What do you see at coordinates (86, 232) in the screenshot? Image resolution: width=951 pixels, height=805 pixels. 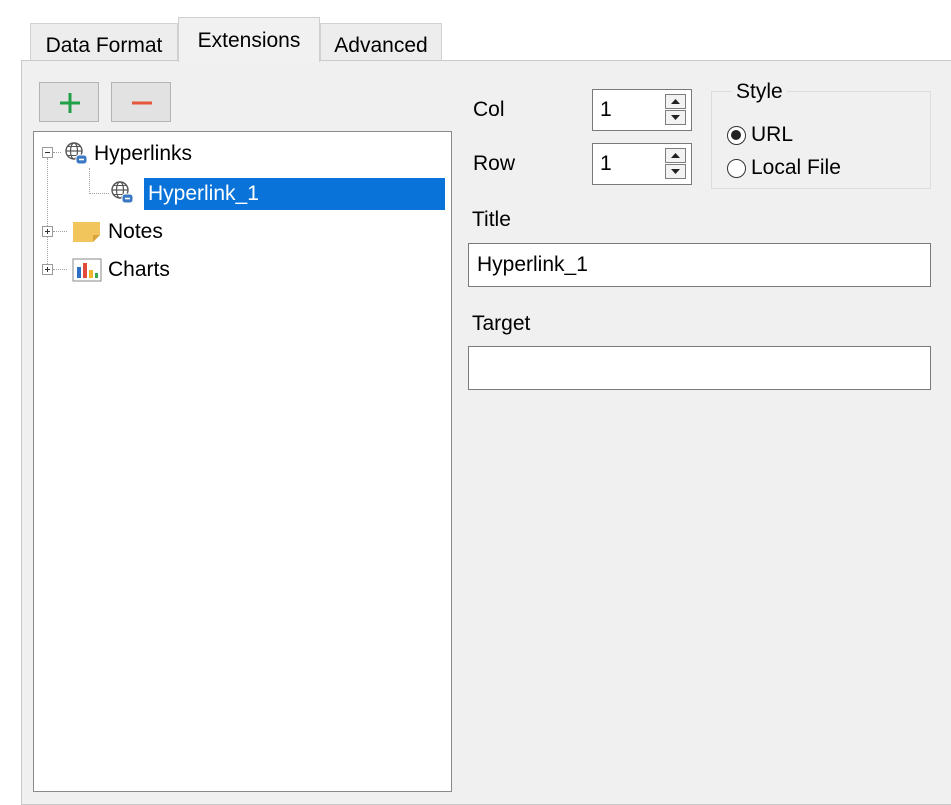 I see `note-icon` at bounding box center [86, 232].